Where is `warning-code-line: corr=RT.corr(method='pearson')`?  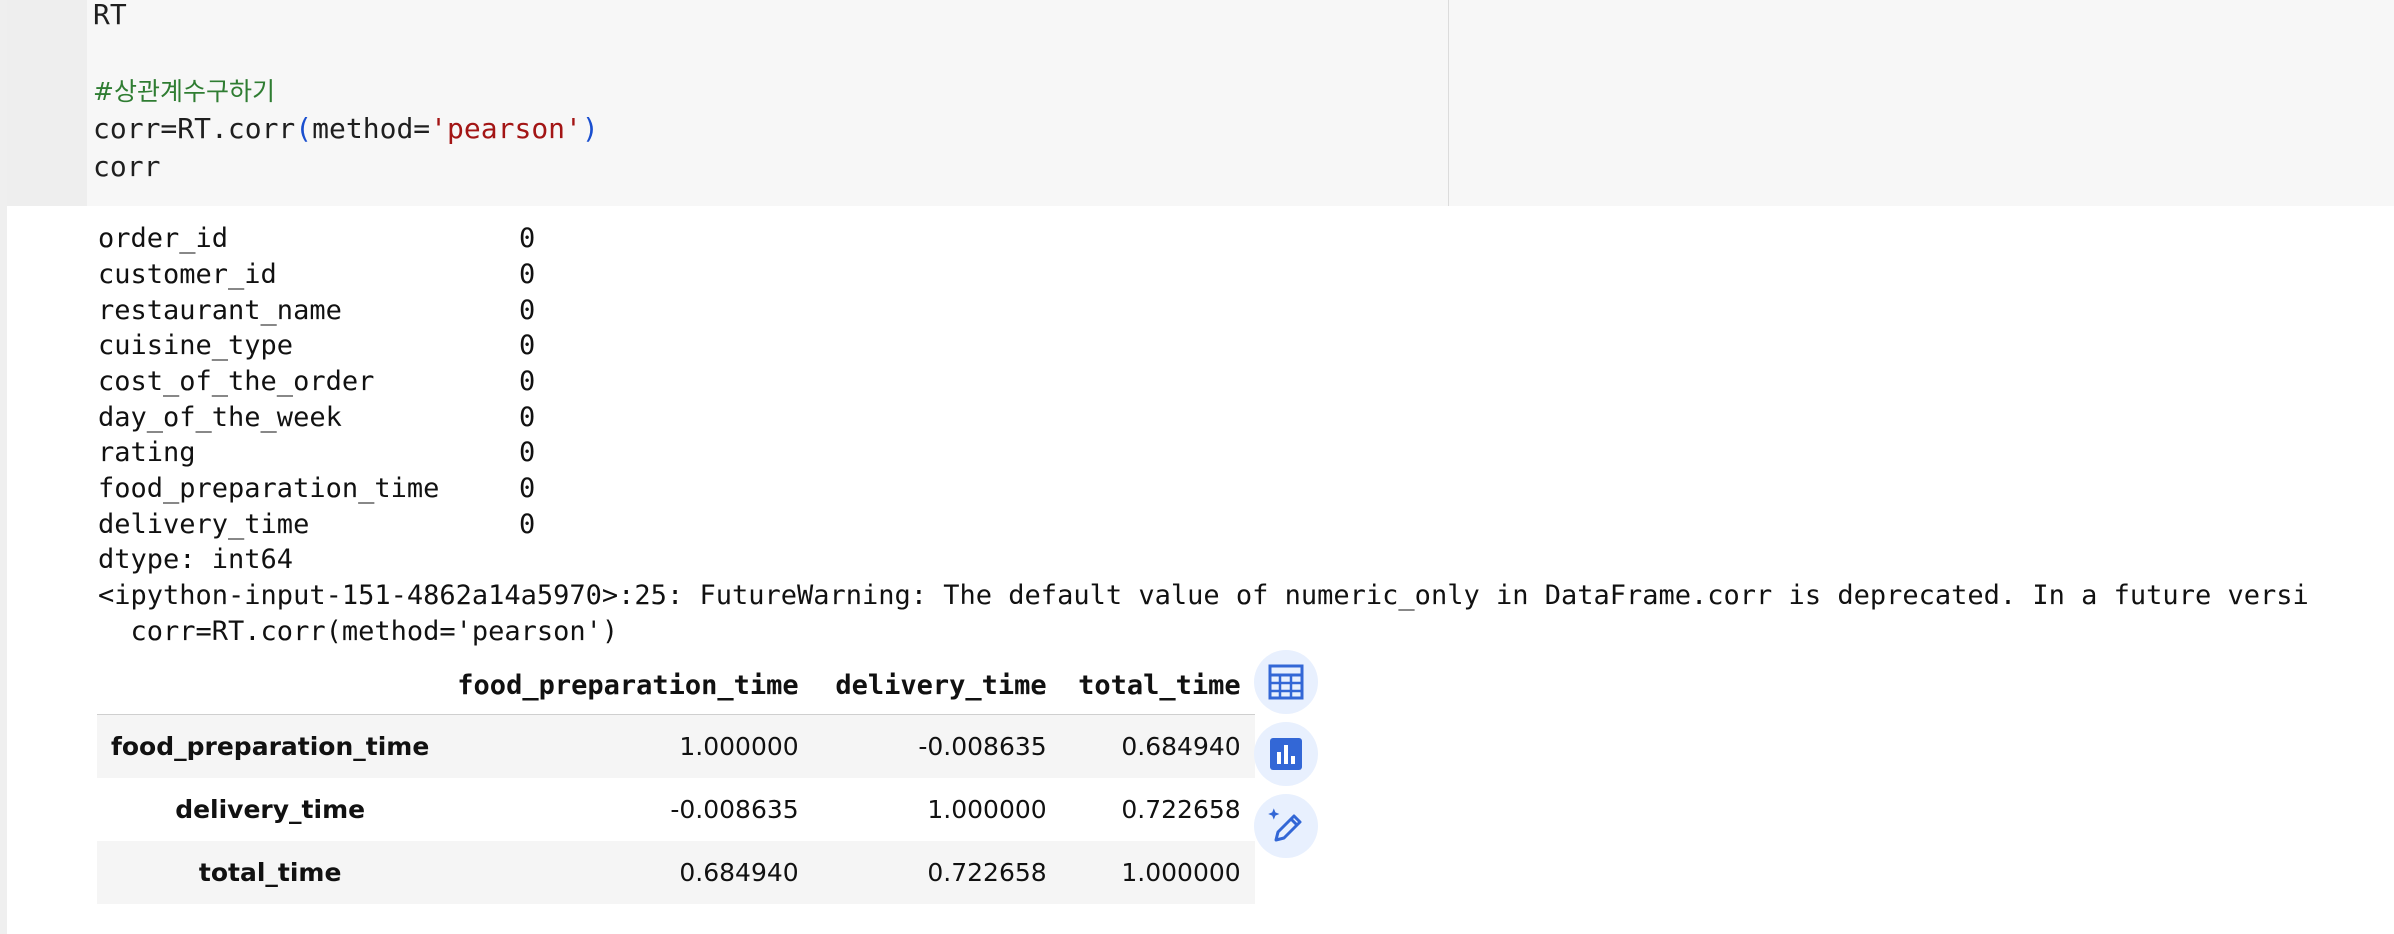 warning-code-line: corr=RT.corr(method='pearson') is located at coordinates (358, 631).